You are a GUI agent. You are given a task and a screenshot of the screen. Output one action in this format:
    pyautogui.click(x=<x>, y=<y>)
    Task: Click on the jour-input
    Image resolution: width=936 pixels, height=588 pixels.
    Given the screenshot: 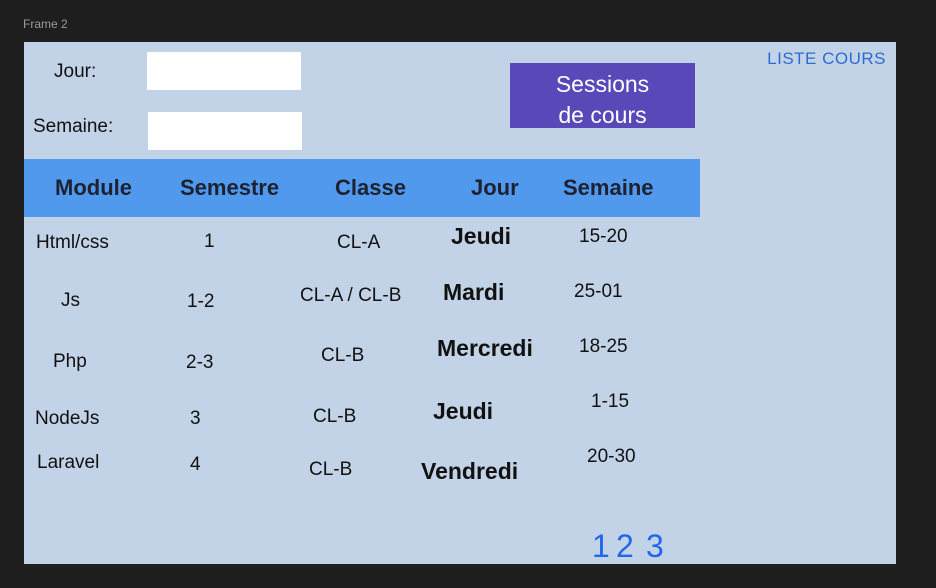 What is the action you would take?
    pyautogui.click(x=224, y=71)
    